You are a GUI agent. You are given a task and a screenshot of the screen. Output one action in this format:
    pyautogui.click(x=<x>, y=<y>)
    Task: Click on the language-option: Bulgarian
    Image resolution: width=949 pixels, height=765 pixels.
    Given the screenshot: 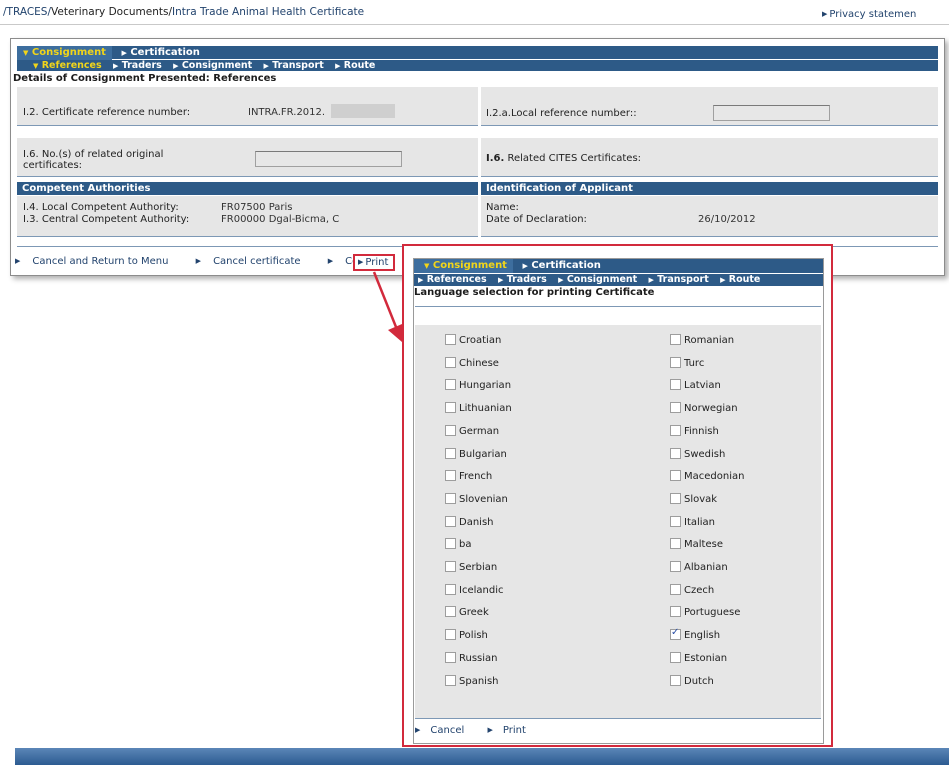 What is the action you would take?
    pyautogui.click(x=476, y=453)
    